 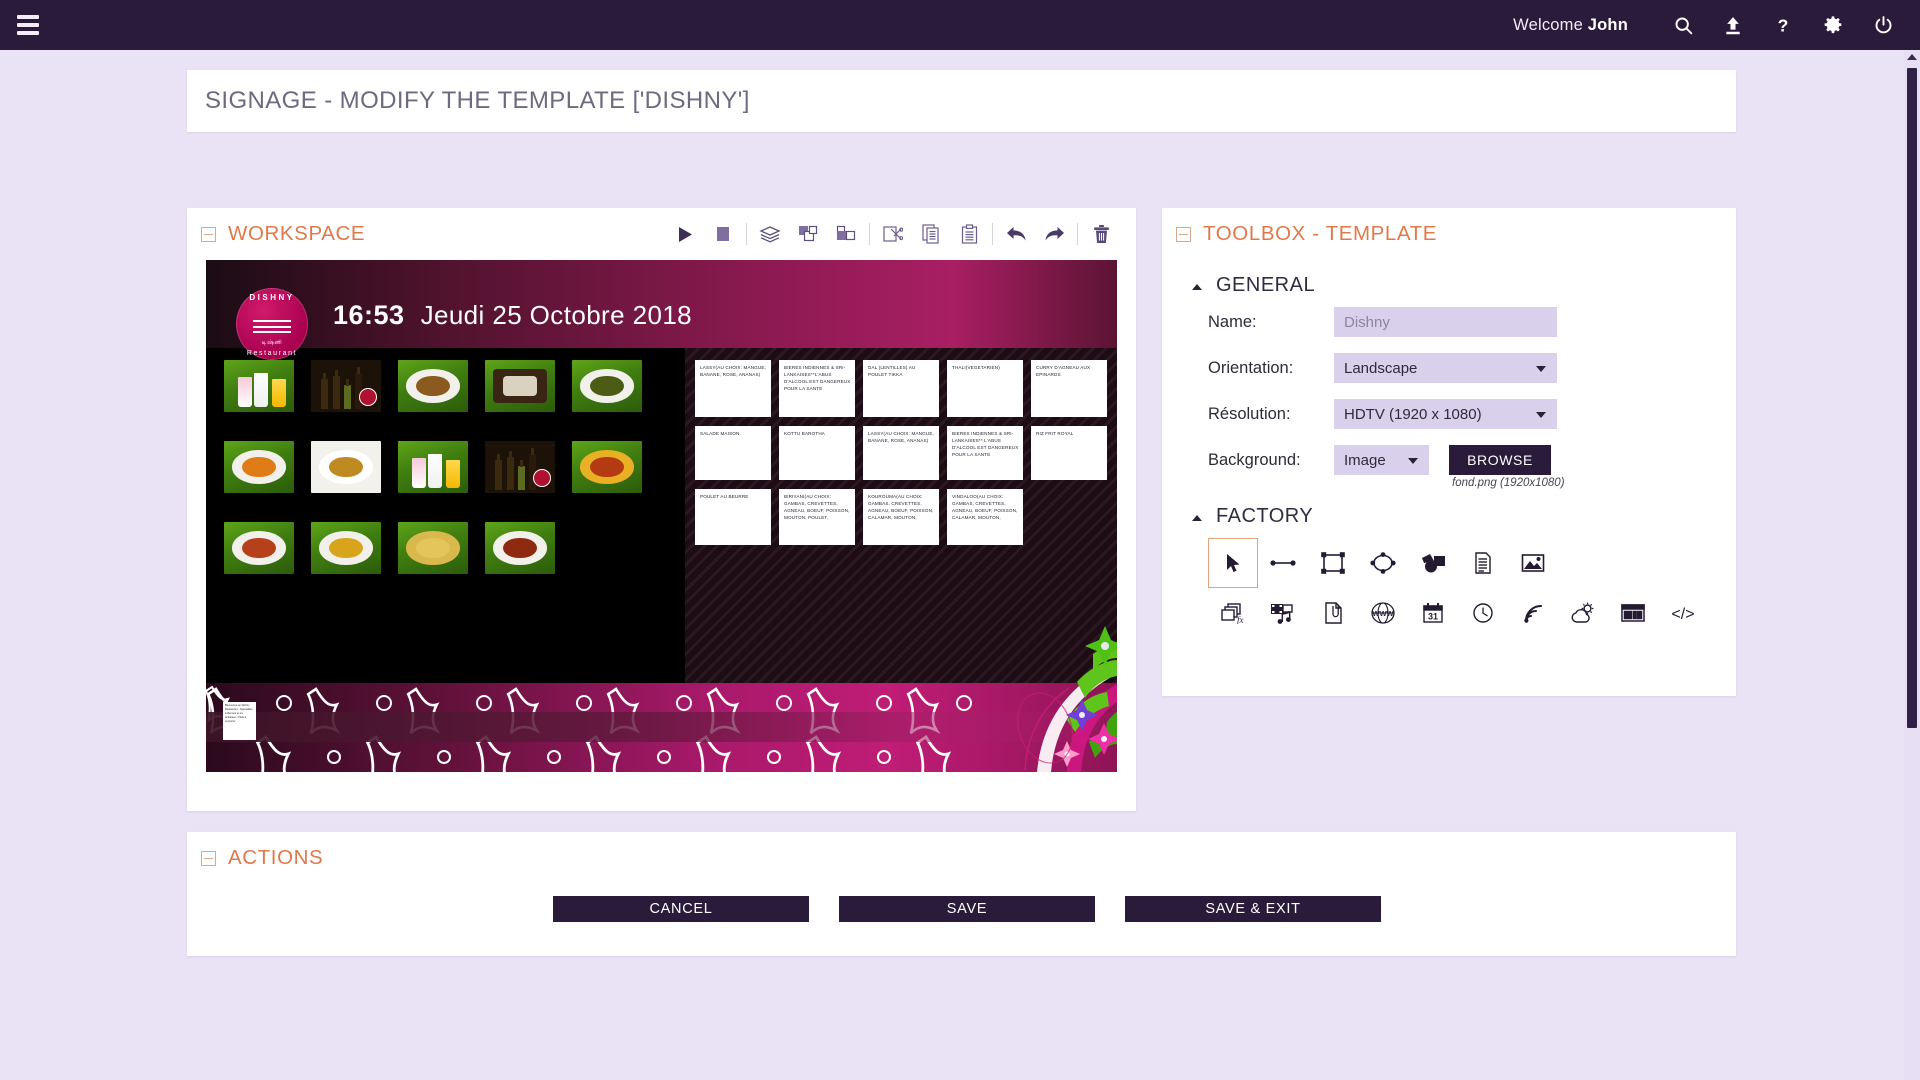 I want to click on orientation-select: Landscape, so click(x=1445, y=368).